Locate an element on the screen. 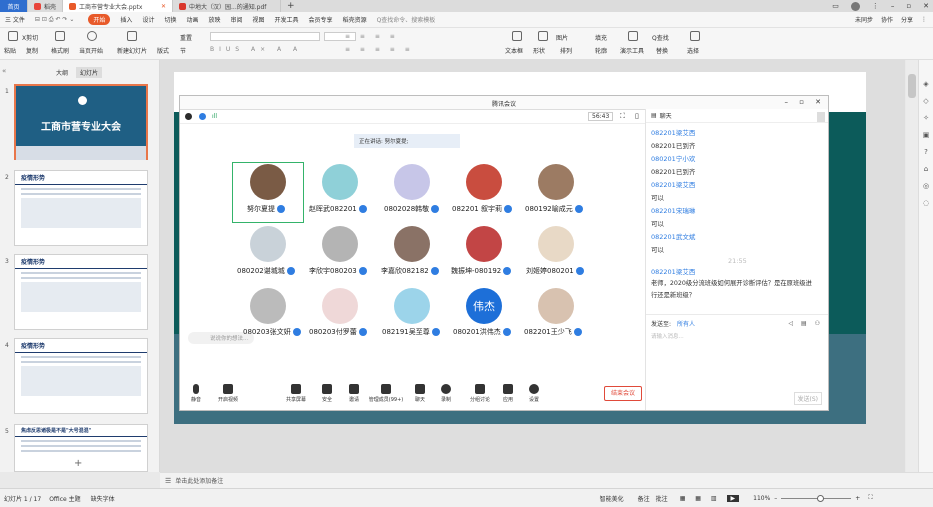 This screenshot has width=933, height=507. section-button: 节 is located at coordinates (183, 50).